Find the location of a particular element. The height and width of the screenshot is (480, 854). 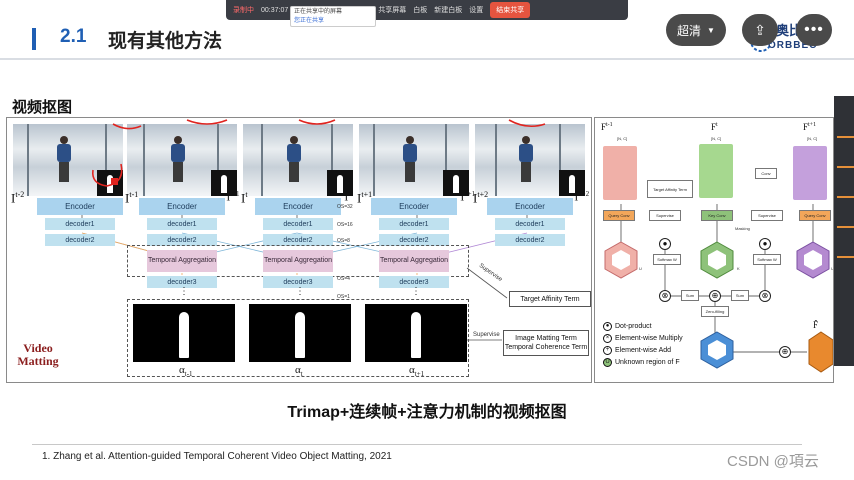

footer-divider is located at coordinates (417, 444).